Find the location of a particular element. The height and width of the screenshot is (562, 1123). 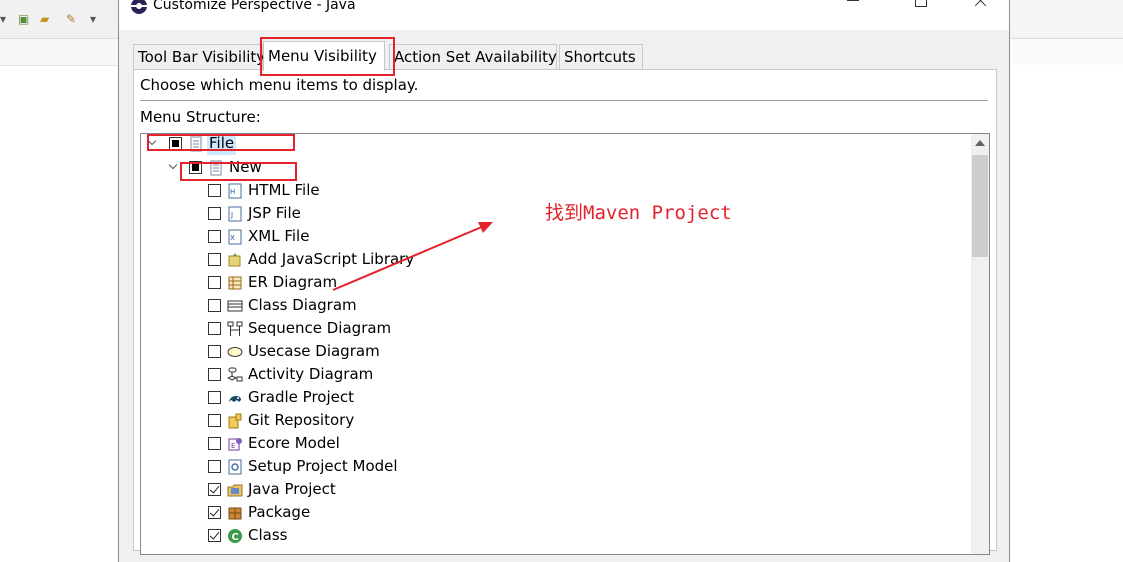

annotation-arrow is located at coordinates (412, 256).